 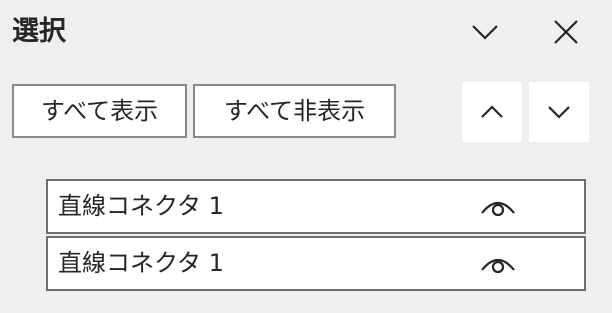 I want to click on bring-forward-button, so click(x=492, y=112).